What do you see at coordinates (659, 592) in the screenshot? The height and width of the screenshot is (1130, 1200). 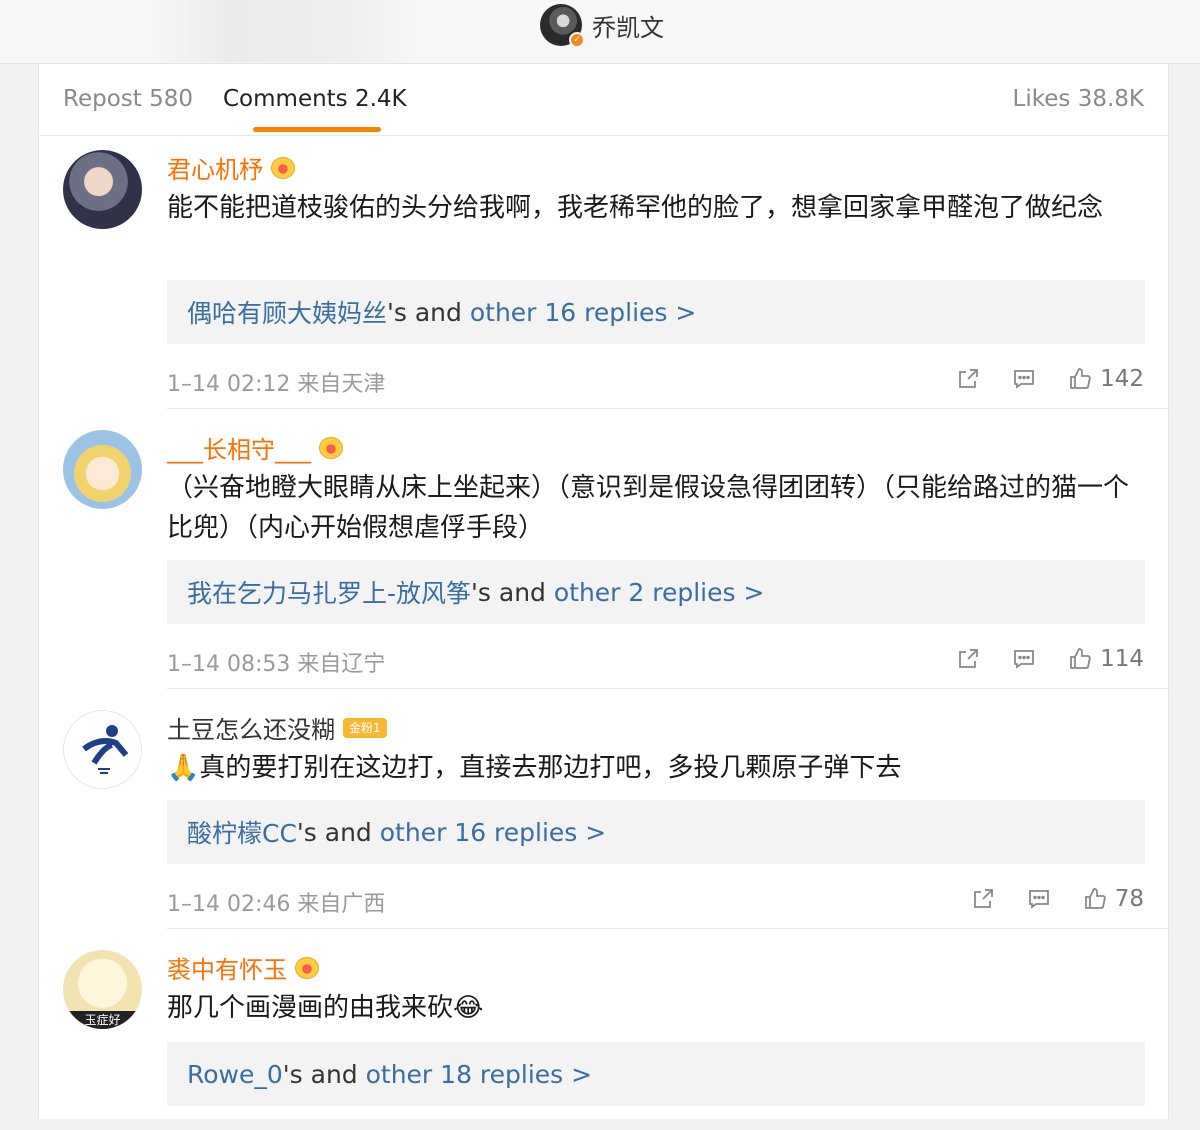 I see `more-replies-link: other 2 replies >` at bounding box center [659, 592].